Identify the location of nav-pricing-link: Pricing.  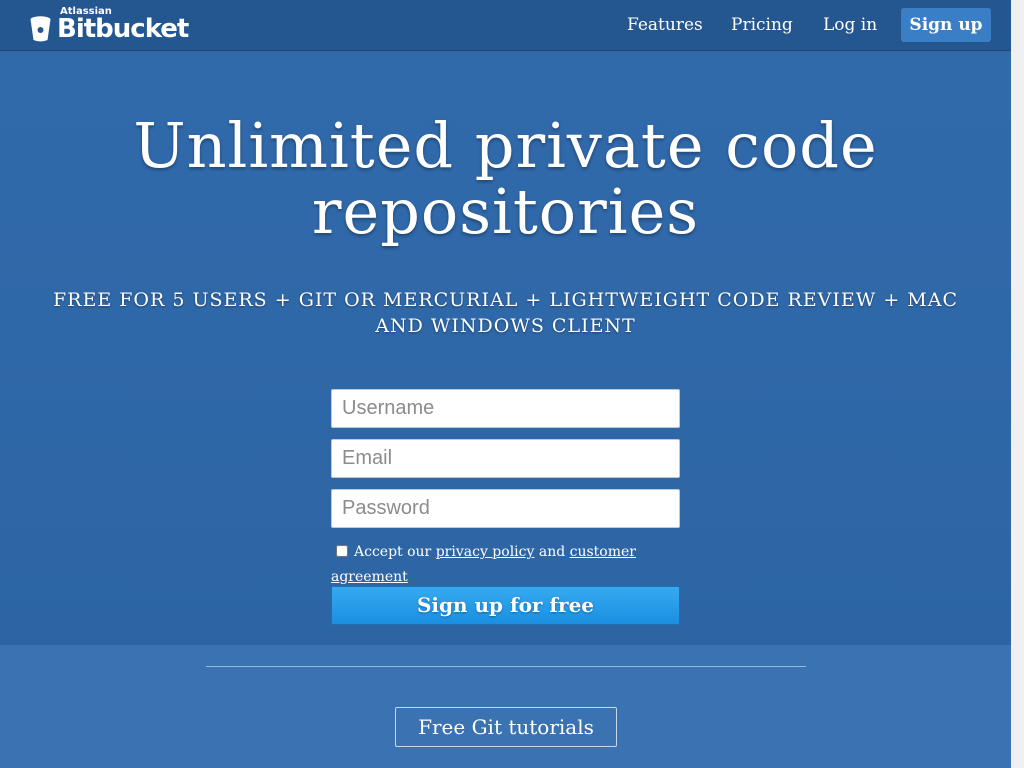
(762, 25).